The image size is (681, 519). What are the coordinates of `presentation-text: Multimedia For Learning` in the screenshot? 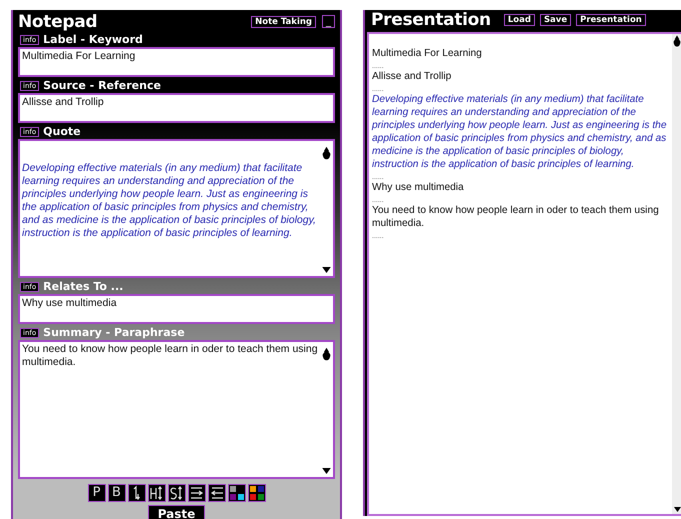 It's located at (427, 53).